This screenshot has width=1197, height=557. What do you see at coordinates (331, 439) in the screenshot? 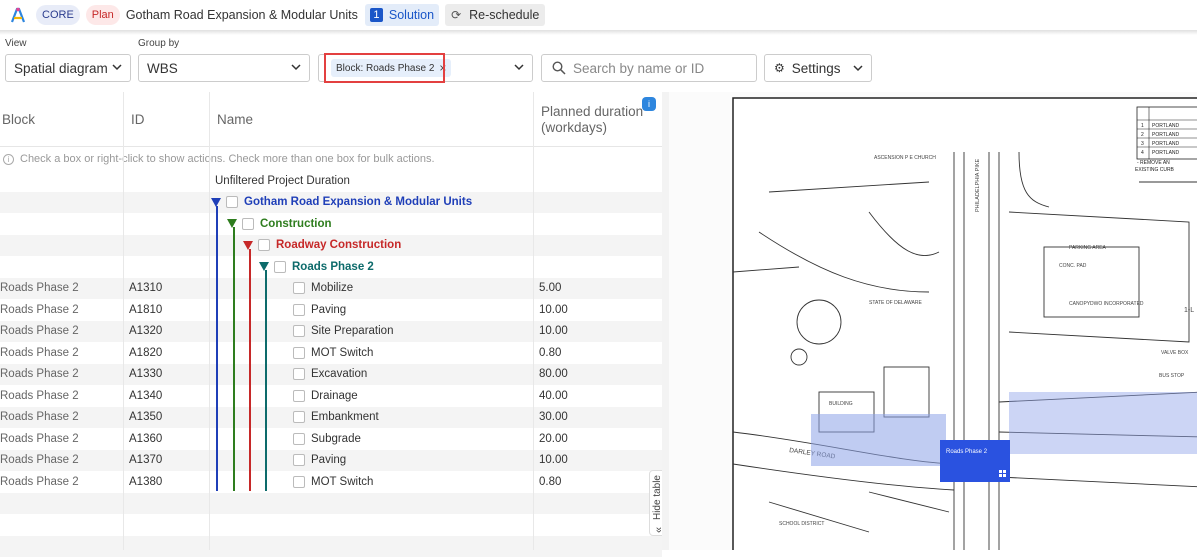
I see `table-row: Roads Phase 2A1360Subgrade20.00` at bounding box center [331, 439].